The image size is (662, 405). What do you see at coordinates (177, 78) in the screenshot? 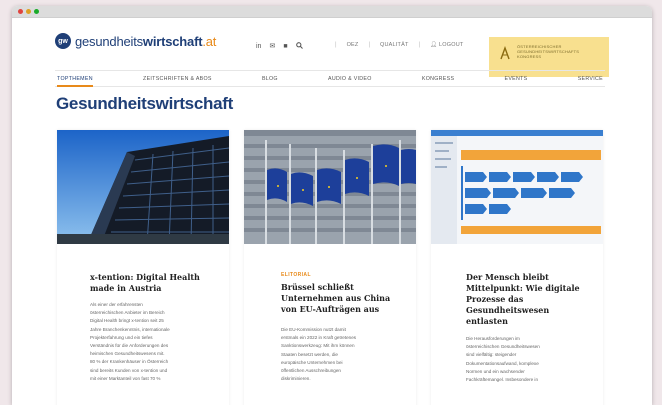
I see `nav-item-zeitschriften: ZEITSCHRIFTEN & ABOS` at bounding box center [177, 78].